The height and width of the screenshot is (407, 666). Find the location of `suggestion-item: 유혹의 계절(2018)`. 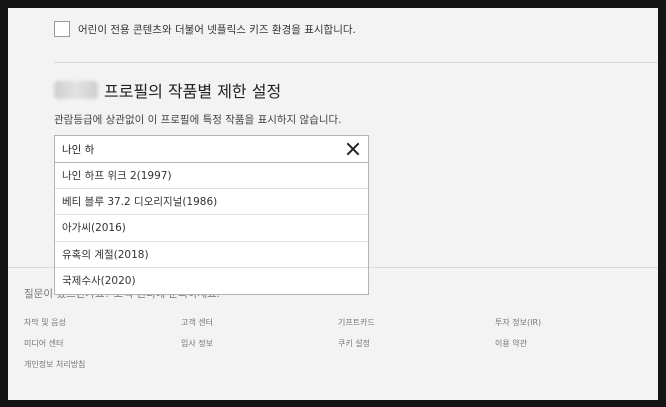

suggestion-item: 유혹의 계절(2018) is located at coordinates (211, 255).